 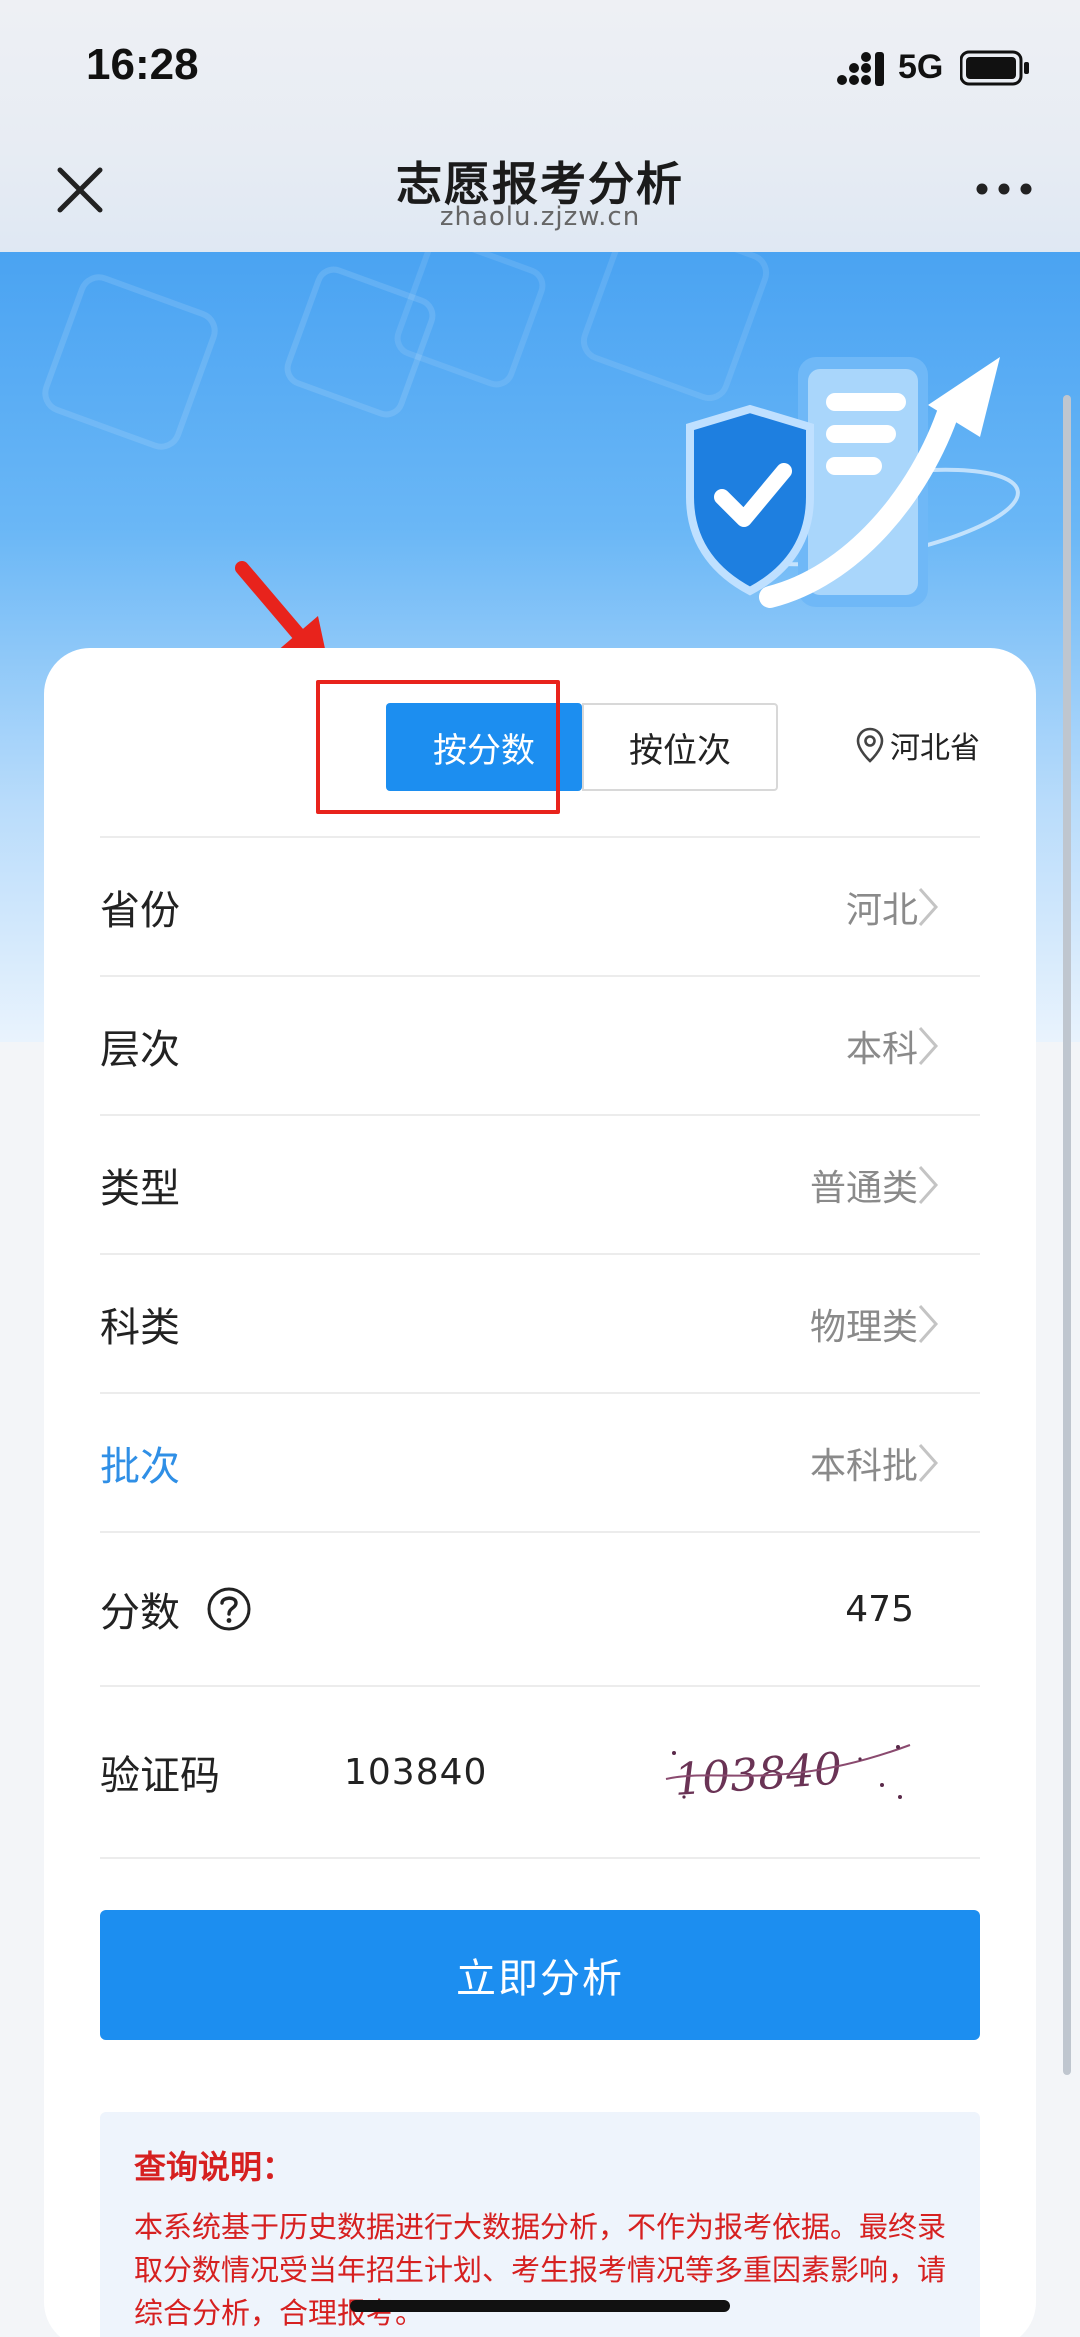 I want to click on row-value: 本科, so click(x=881, y=1049).